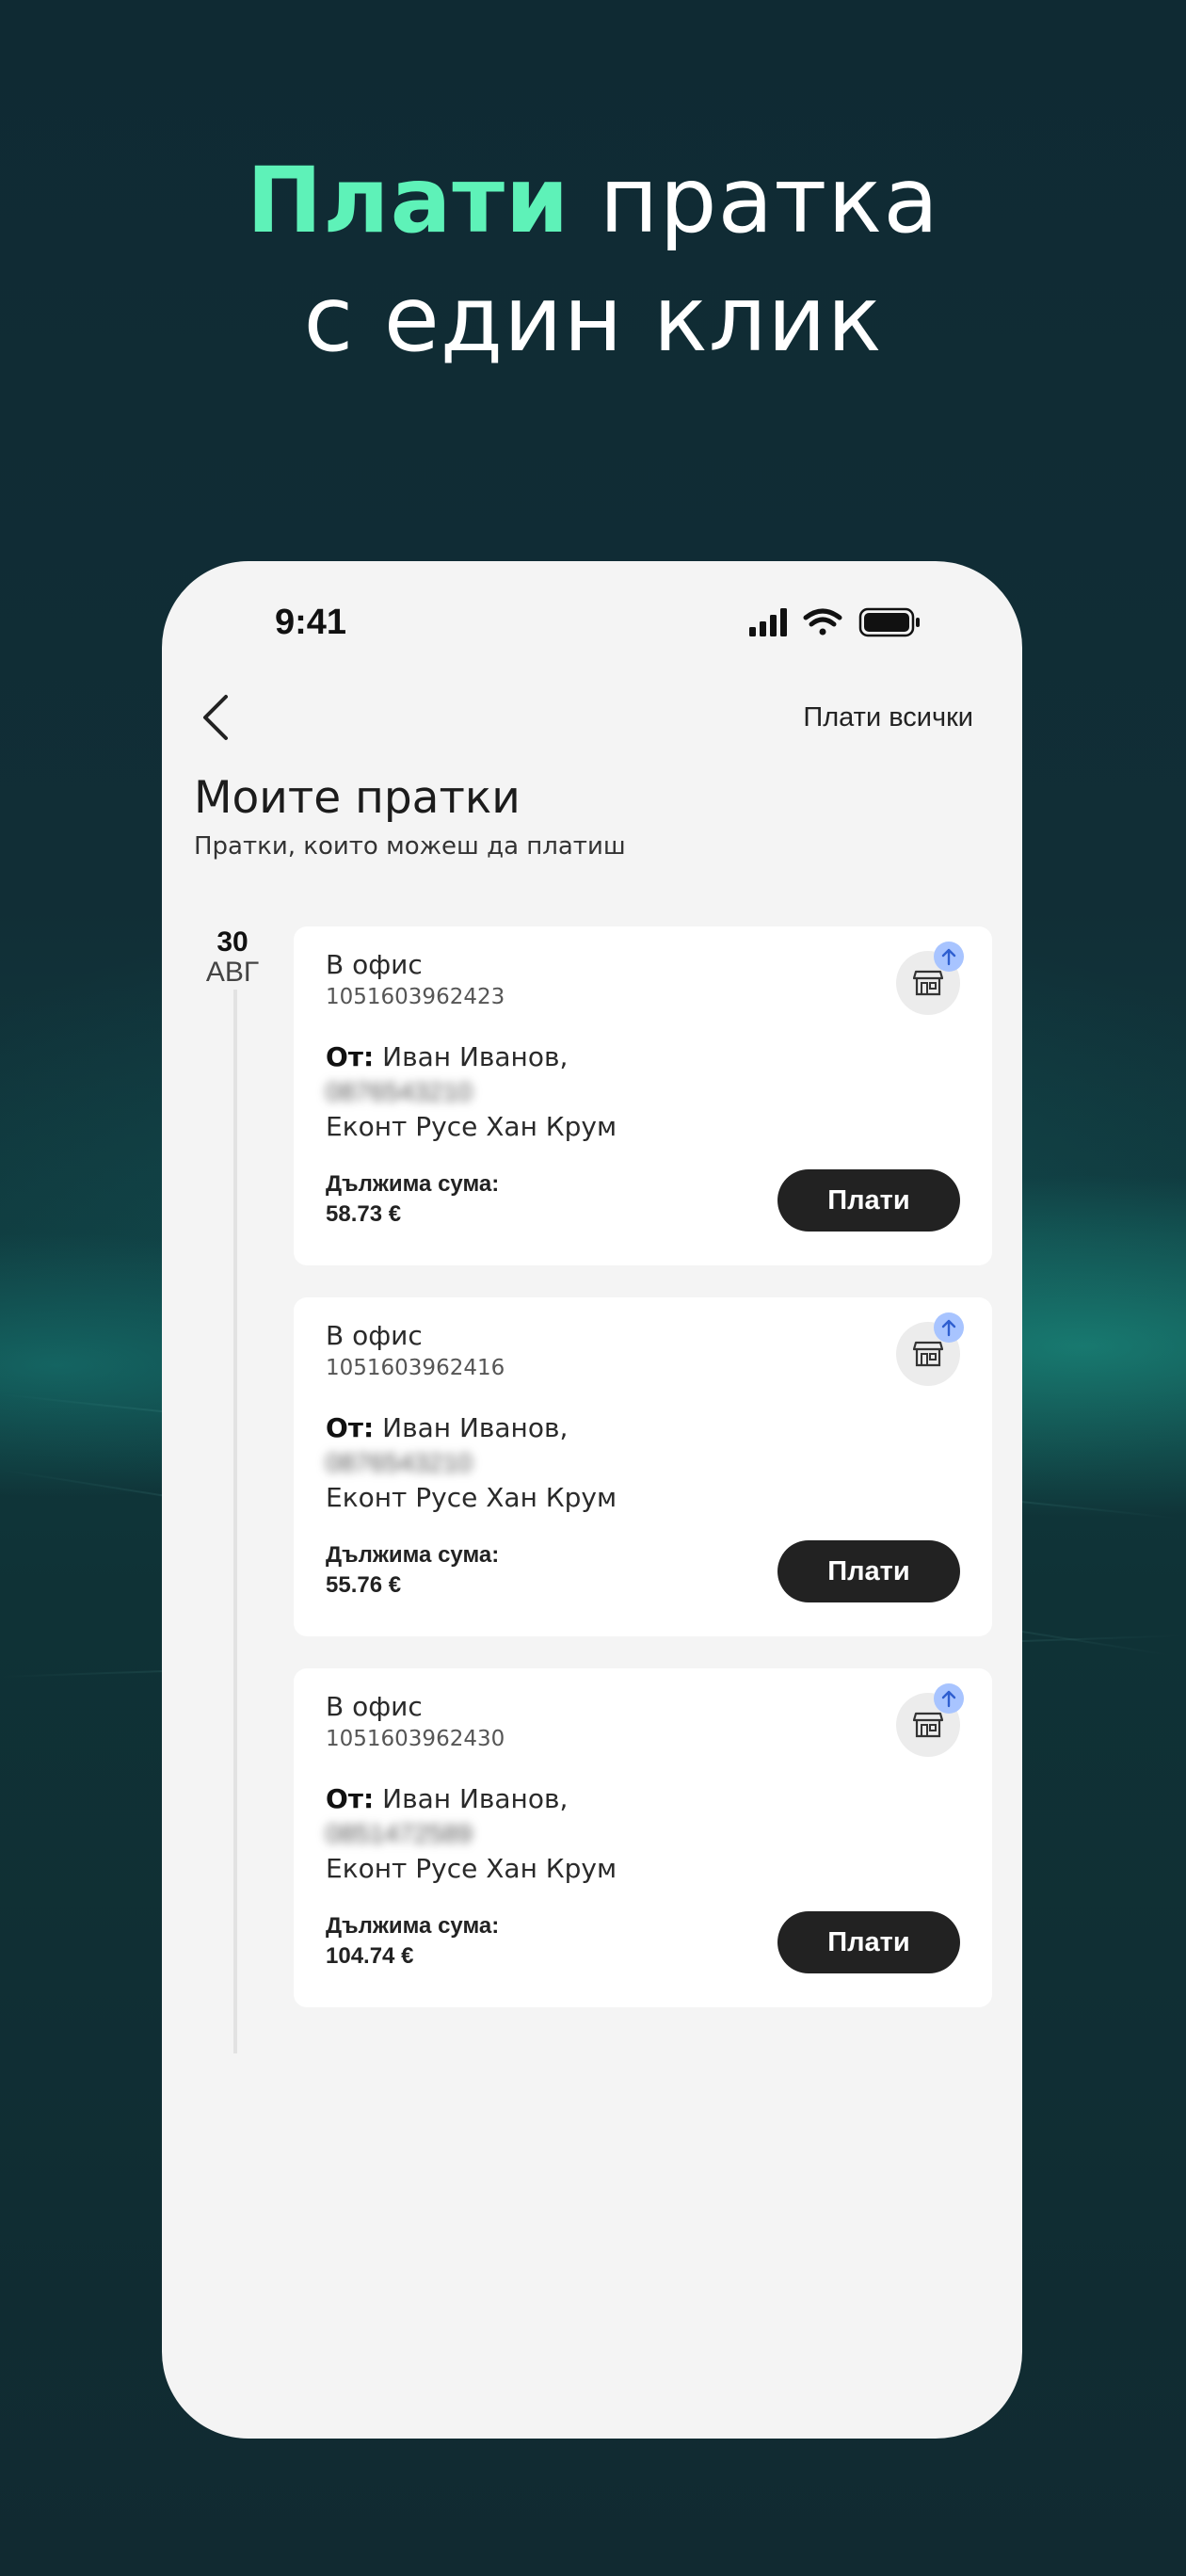  What do you see at coordinates (410, 846) in the screenshot?
I see `page-subtitle: Пратки, които можеш да платиш` at bounding box center [410, 846].